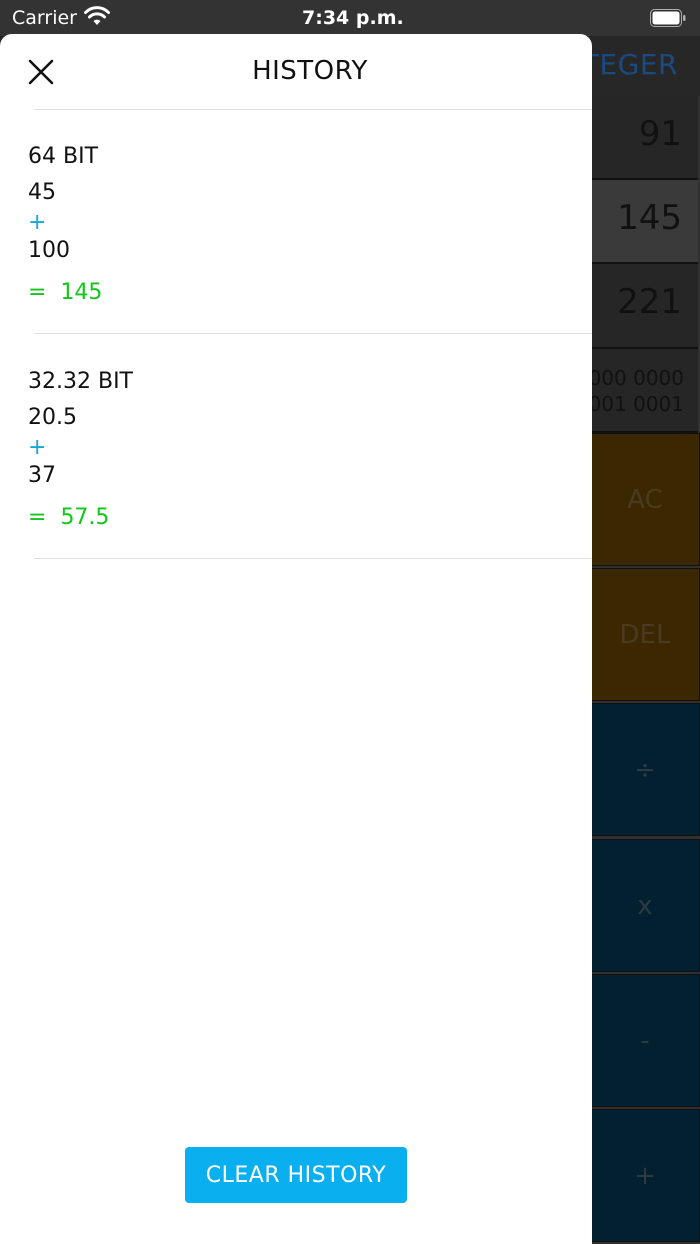 The height and width of the screenshot is (1244, 700). Describe the element at coordinates (52, 417) in the screenshot. I see `entry-operand1: 20.5` at that location.